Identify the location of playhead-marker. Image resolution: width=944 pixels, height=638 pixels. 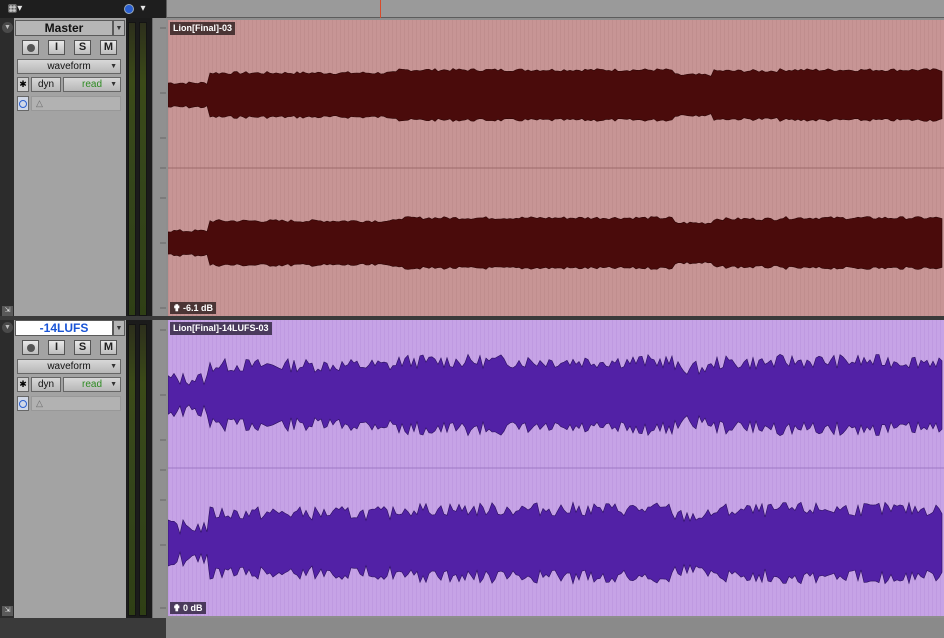
(380, 9).